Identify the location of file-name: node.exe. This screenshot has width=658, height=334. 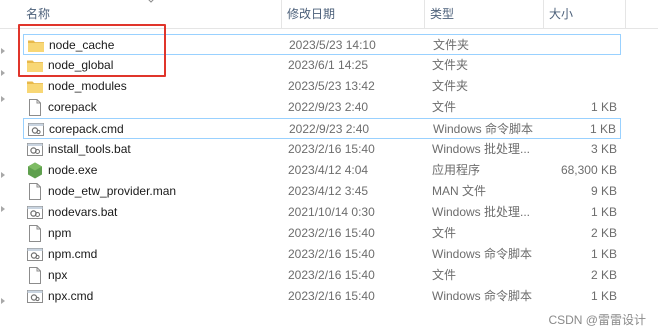
(73, 170).